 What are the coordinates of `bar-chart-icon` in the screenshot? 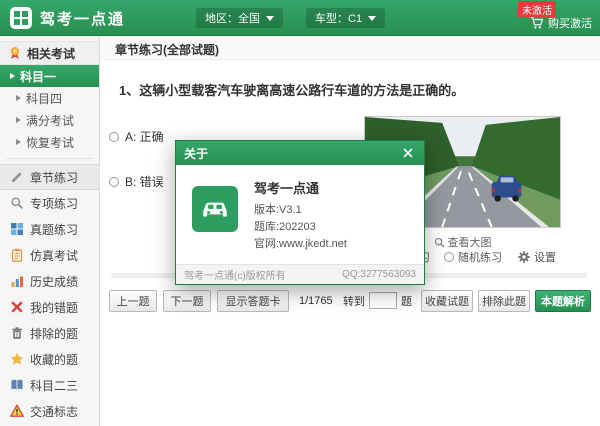 It's located at (16, 281).